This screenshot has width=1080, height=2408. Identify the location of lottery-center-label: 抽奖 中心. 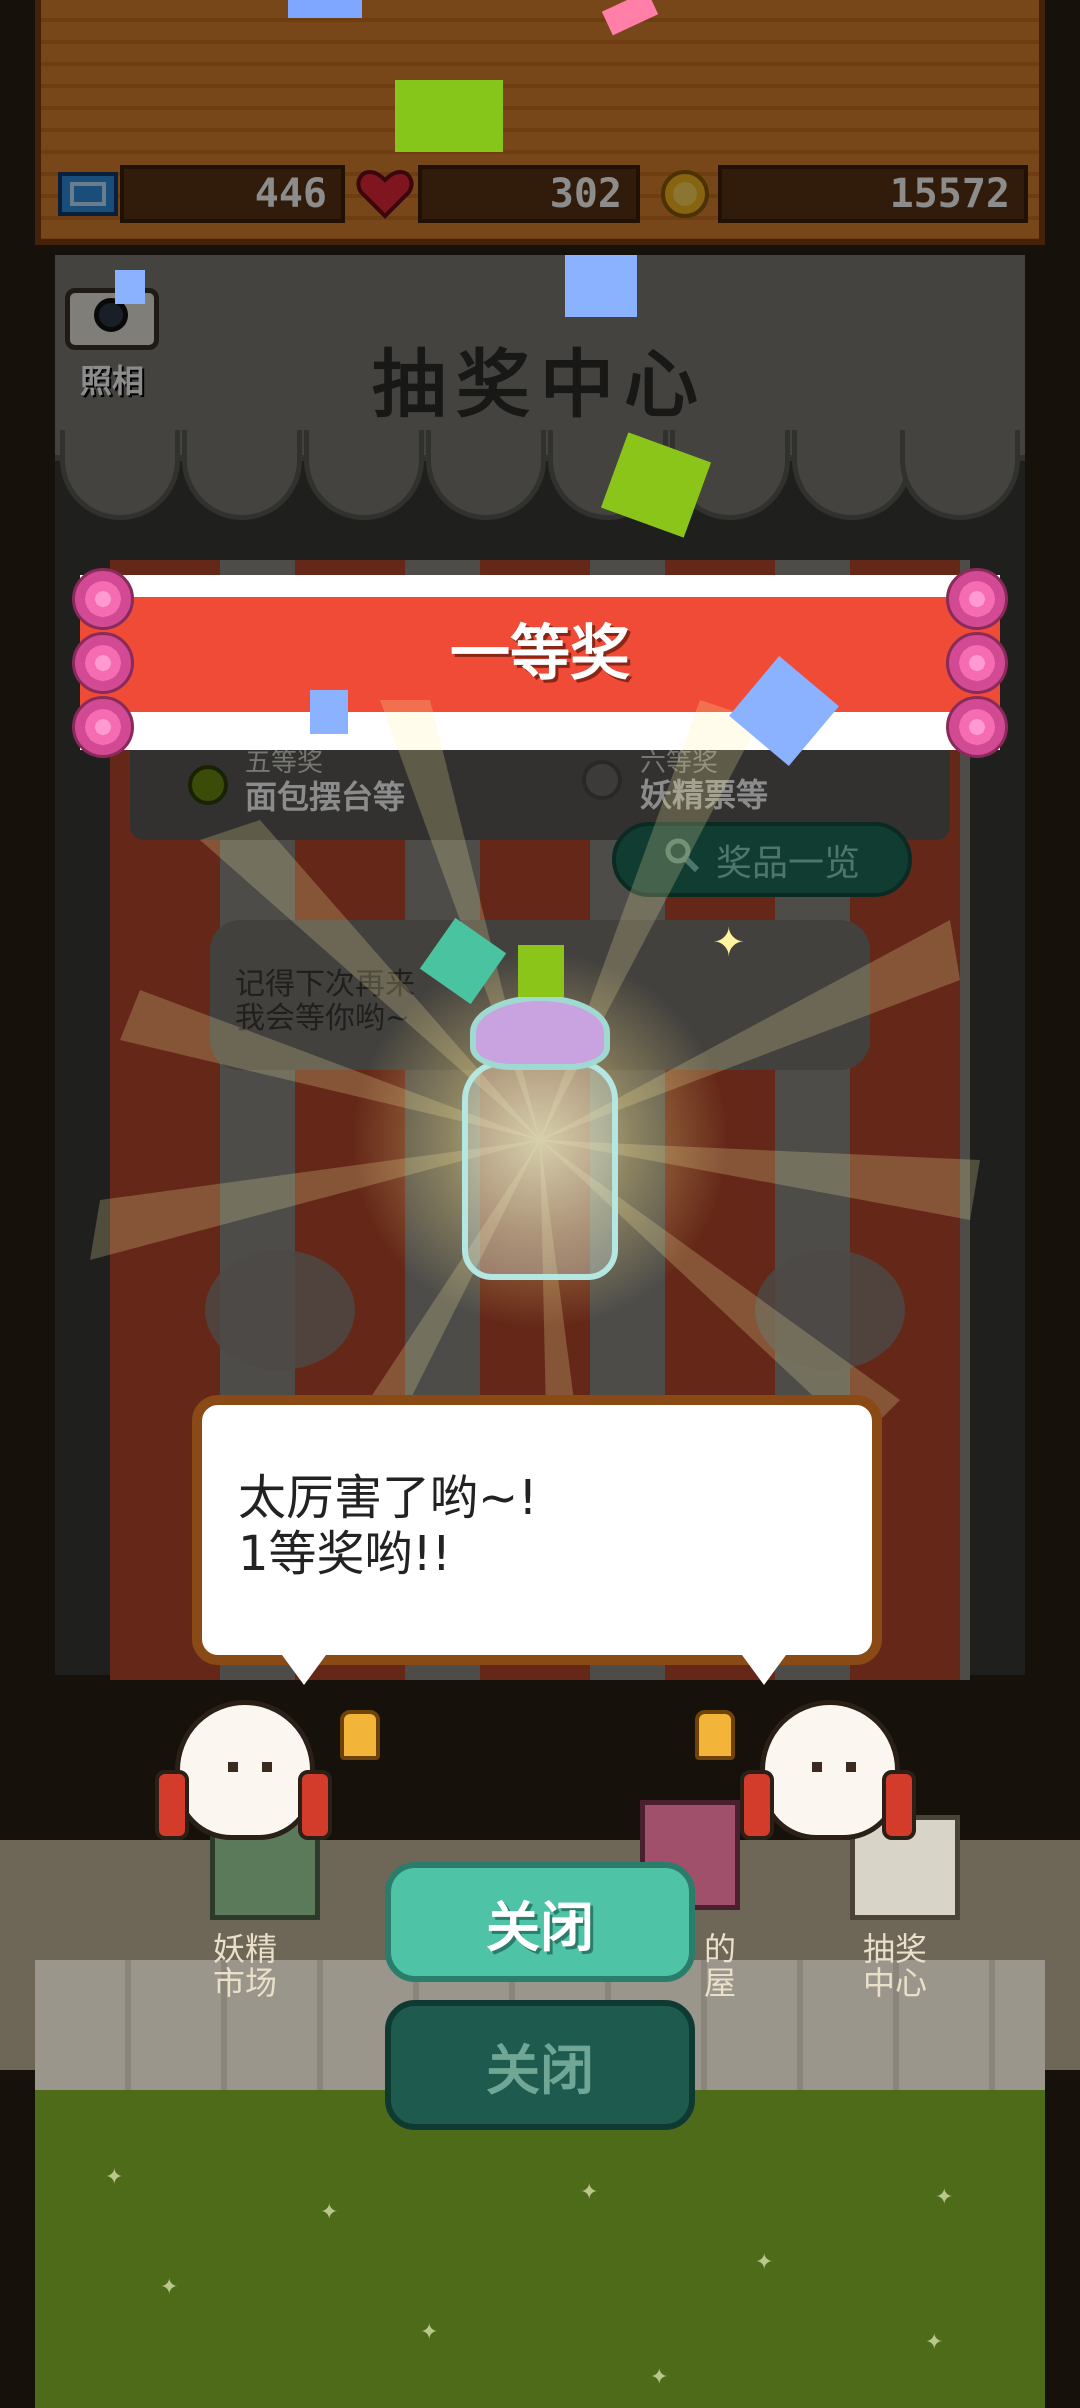
(895, 1966).